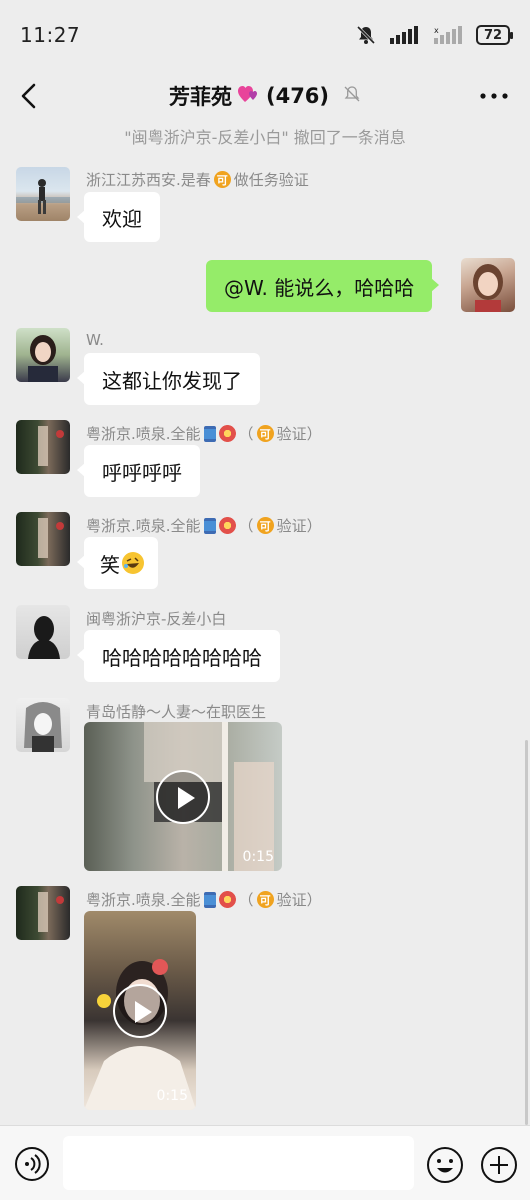 The height and width of the screenshot is (1200, 530). Describe the element at coordinates (110, 564) in the screenshot. I see `message-text: 笑` at that location.